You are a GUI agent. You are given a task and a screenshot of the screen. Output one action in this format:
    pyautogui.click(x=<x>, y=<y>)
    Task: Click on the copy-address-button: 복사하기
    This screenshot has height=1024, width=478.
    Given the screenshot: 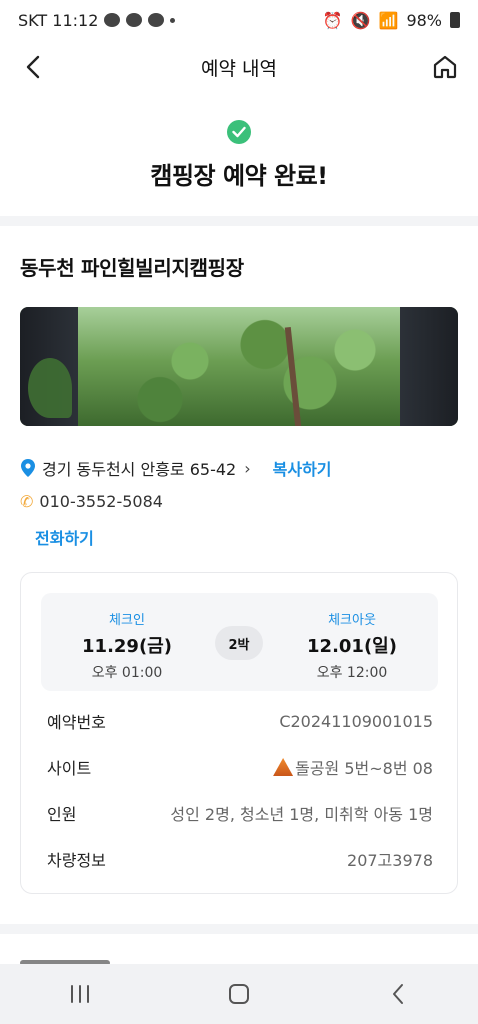 What is the action you would take?
    pyautogui.click(x=302, y=468)
    